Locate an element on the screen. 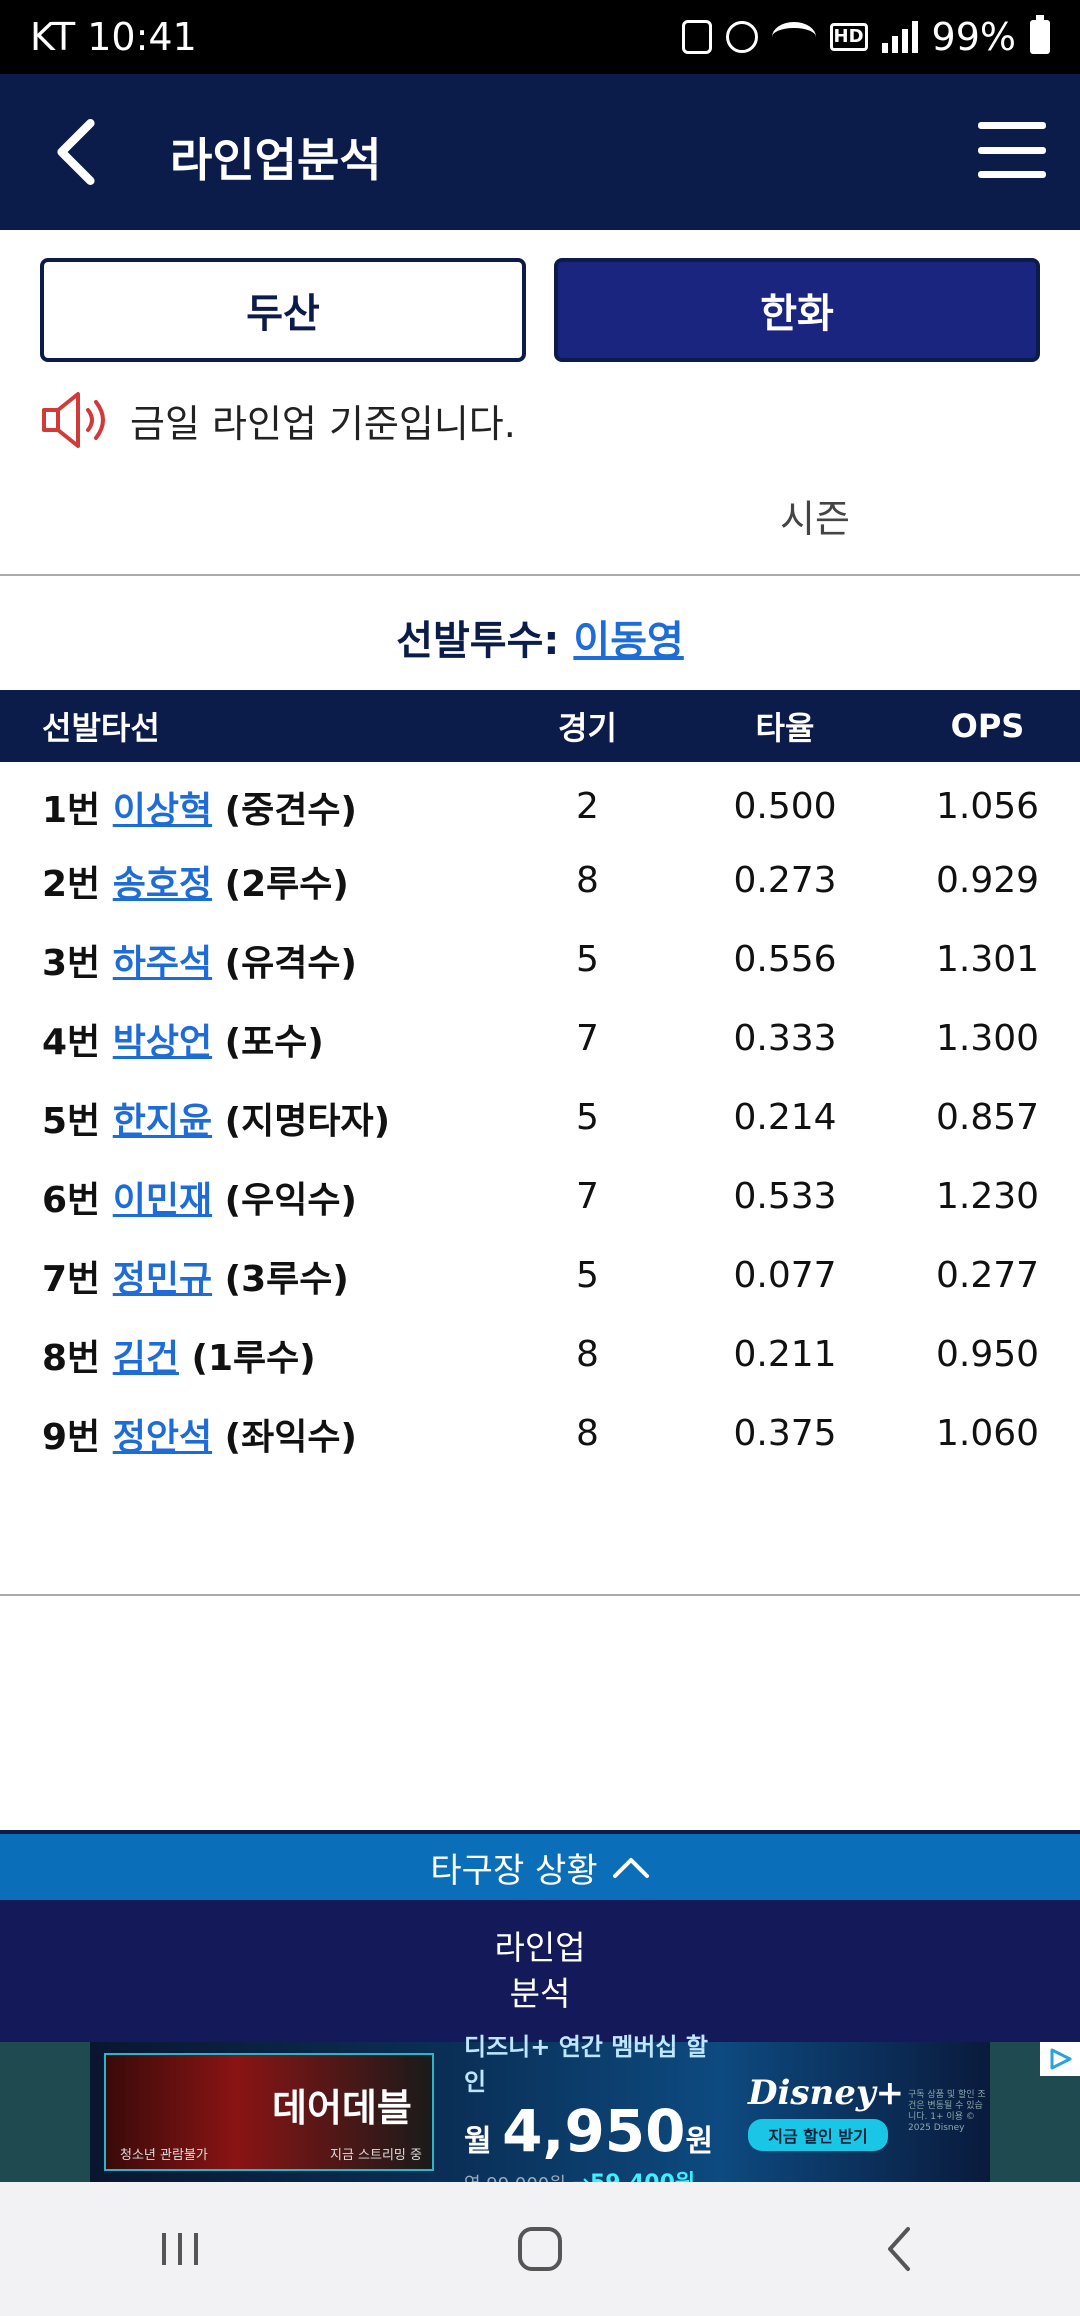 This screenshot has height=2316, width=1080. bottom-tab-line1: 라인업 is located at coordinates (540, 1947).